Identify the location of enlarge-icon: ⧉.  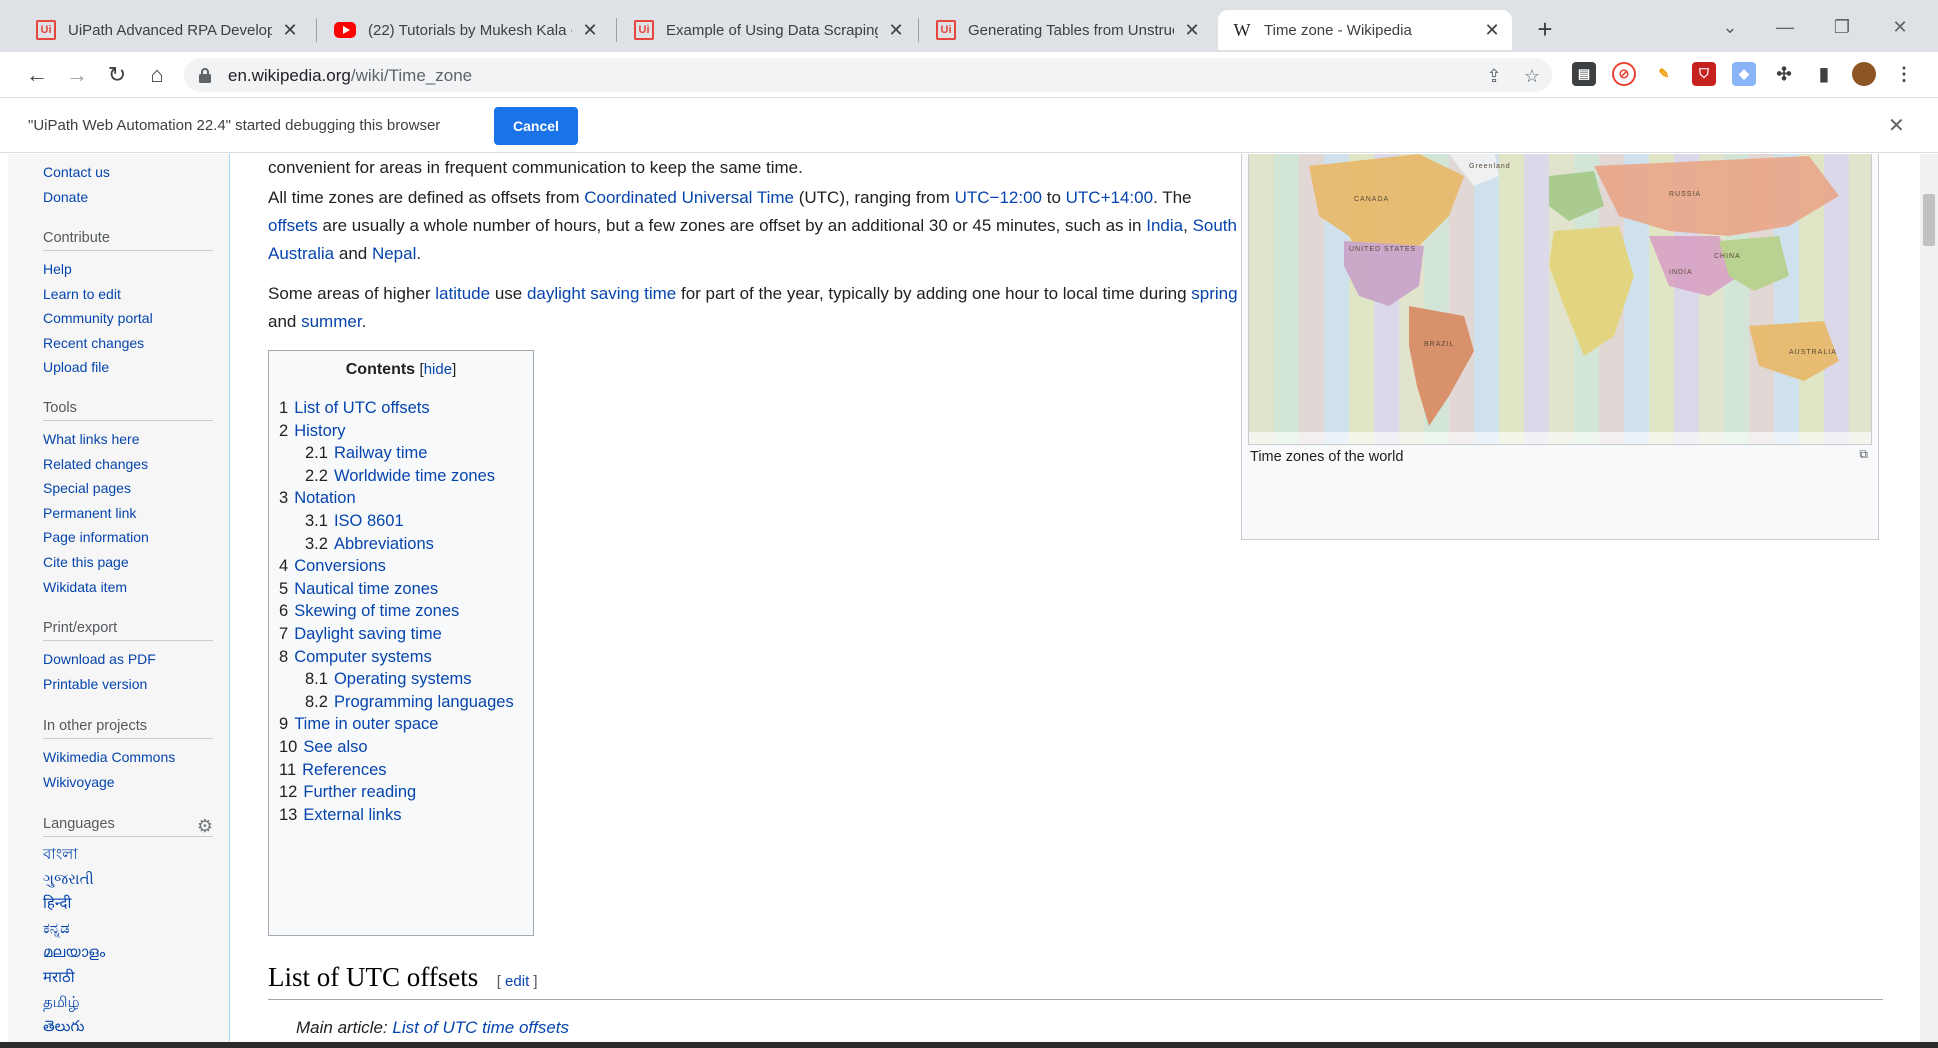
(1863, 454).